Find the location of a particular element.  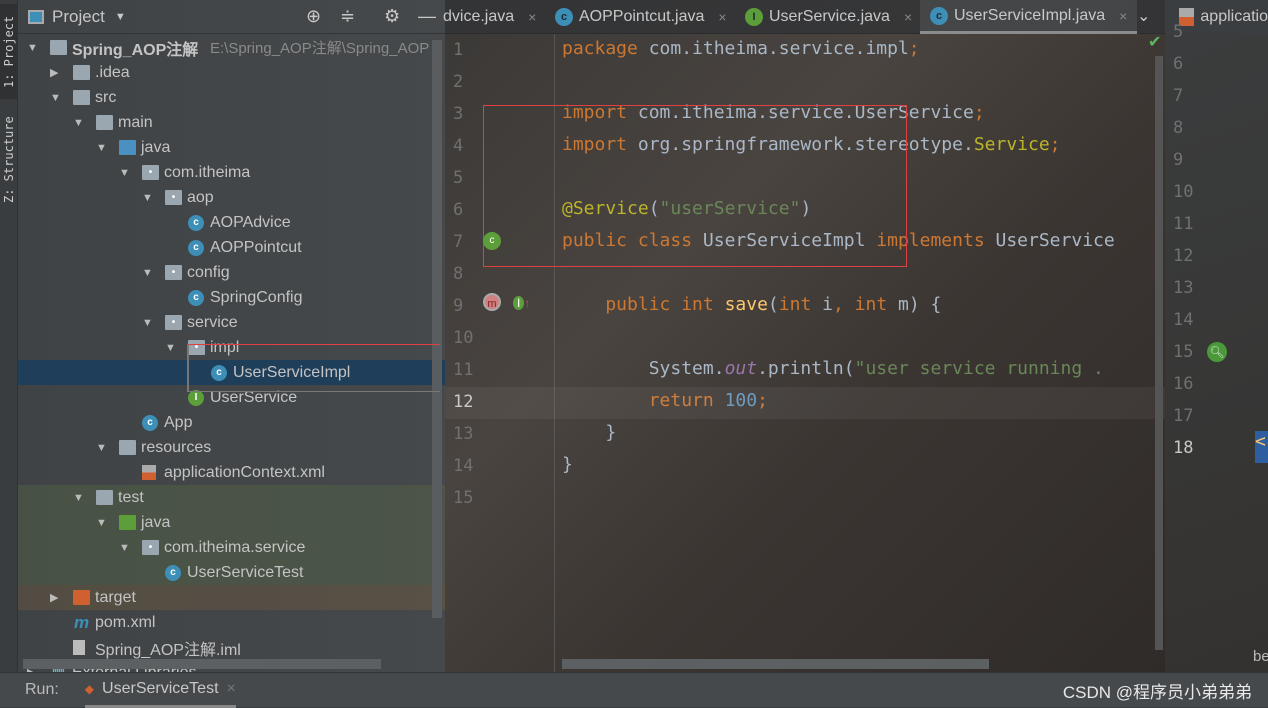

tree-vertical-scrollbar is located at coordinates (437, 329).